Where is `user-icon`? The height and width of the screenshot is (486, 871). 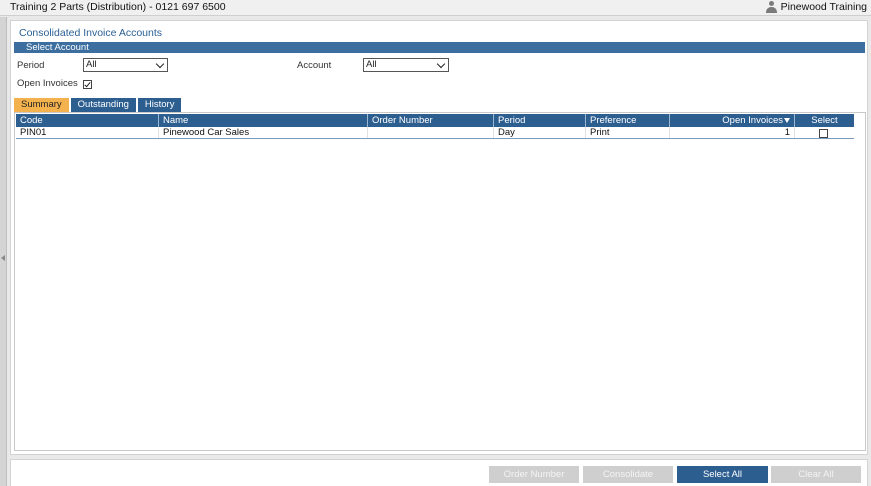 user-icon is located at coordinates (771, 7).